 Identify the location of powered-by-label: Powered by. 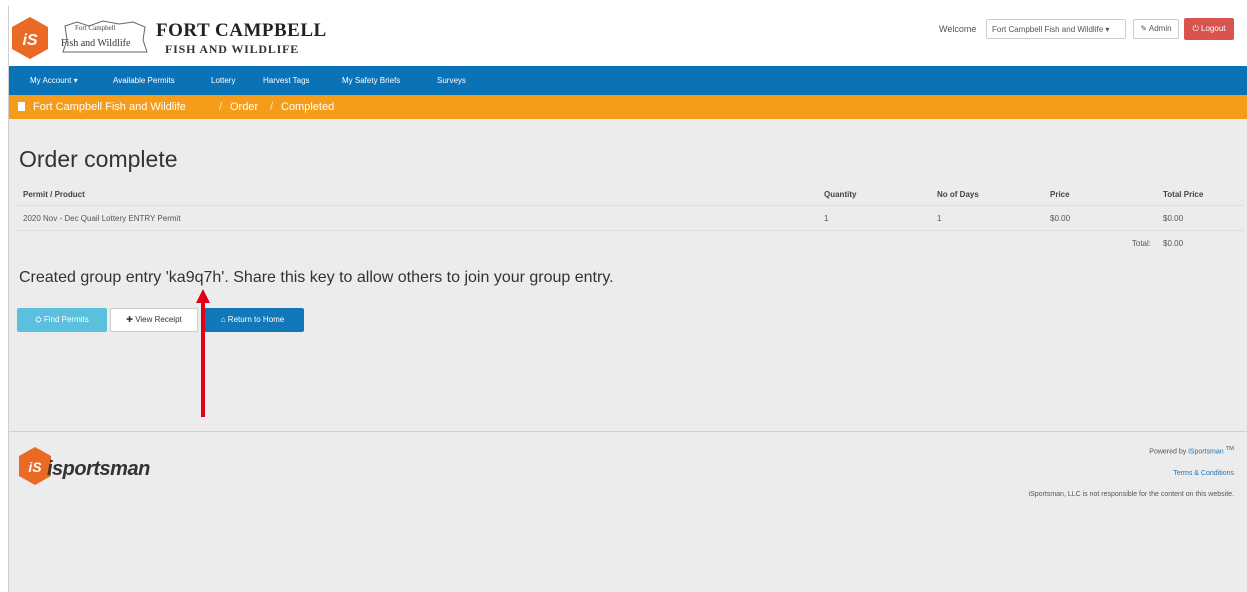
(1168, 452).